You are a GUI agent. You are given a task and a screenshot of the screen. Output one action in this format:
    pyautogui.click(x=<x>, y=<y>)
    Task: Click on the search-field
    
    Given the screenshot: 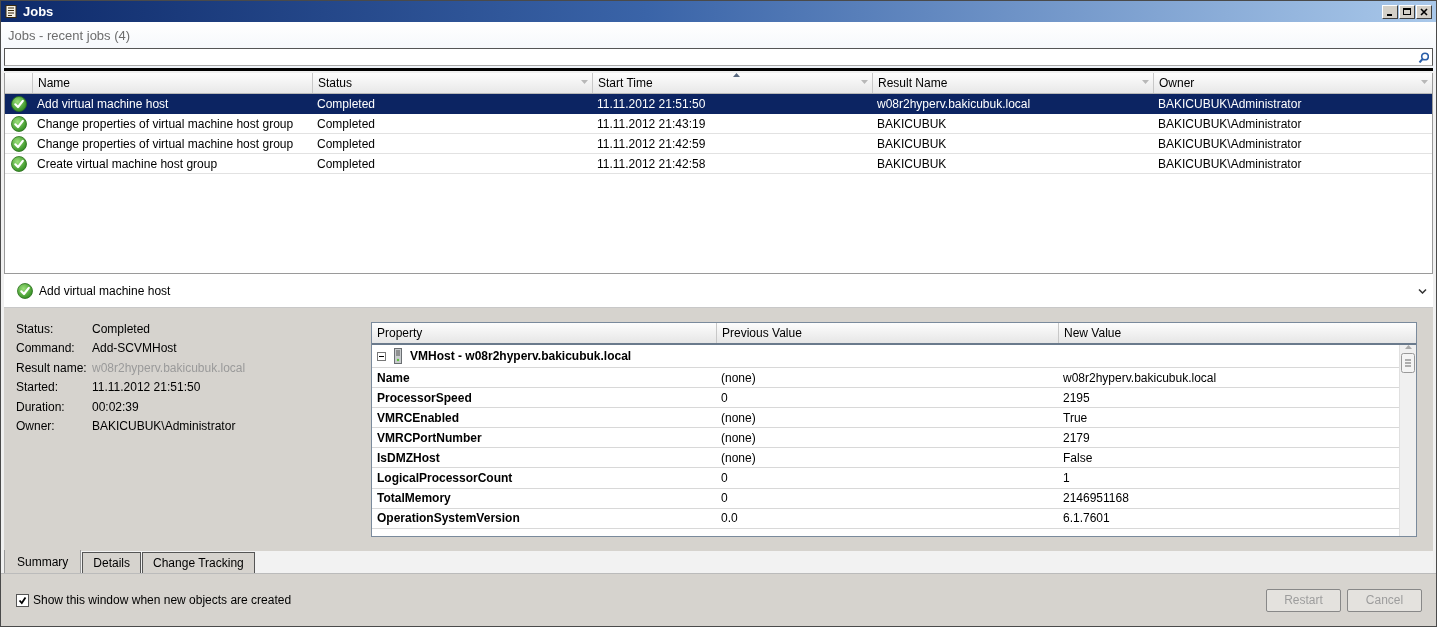 What is the action you would take?
    pyautogui.click(x=718, y=57)
    